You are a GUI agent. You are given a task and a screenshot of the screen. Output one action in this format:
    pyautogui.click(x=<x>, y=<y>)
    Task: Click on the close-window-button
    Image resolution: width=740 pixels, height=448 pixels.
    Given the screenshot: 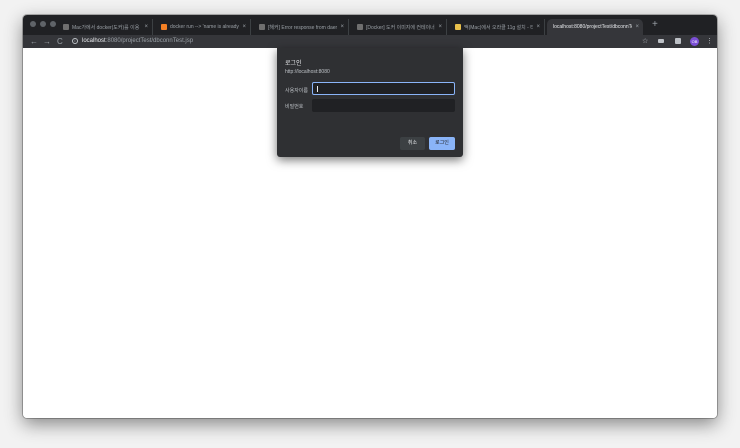 What is the action you would take?
    pyautogui.click(x=33, y=24)
    